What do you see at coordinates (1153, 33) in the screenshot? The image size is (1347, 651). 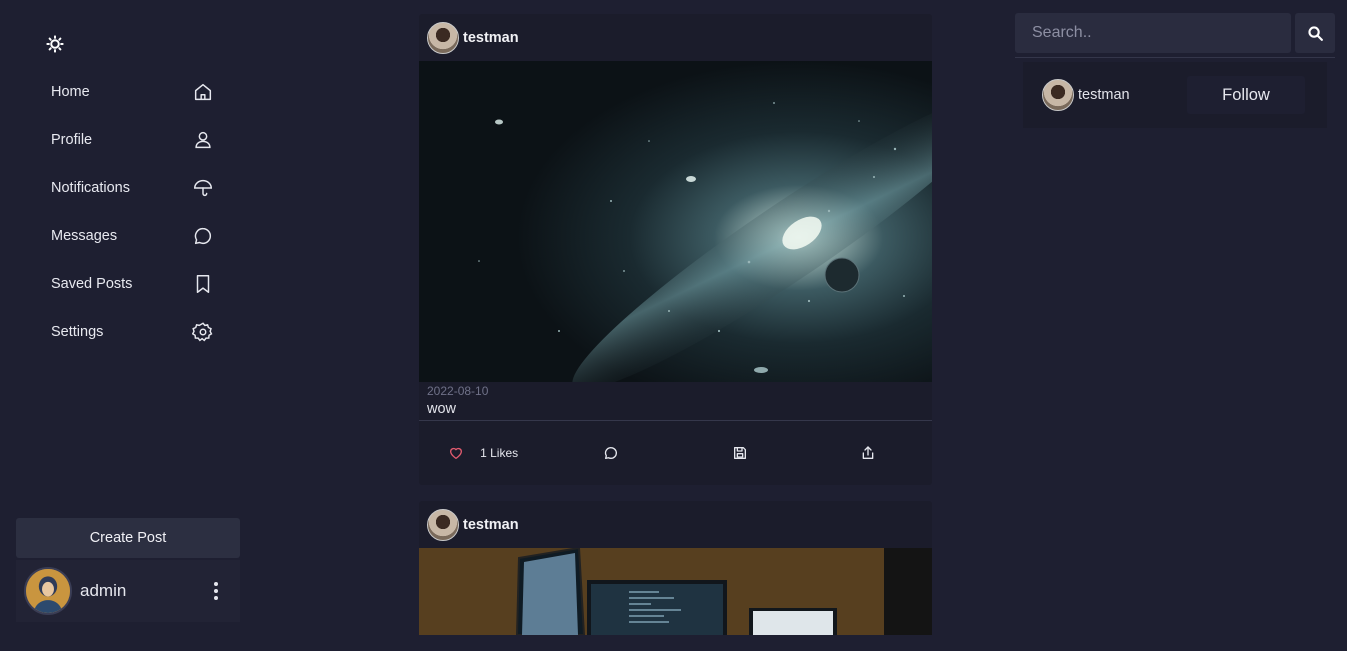 I see `search-input` at bounding box center [1153, 33].